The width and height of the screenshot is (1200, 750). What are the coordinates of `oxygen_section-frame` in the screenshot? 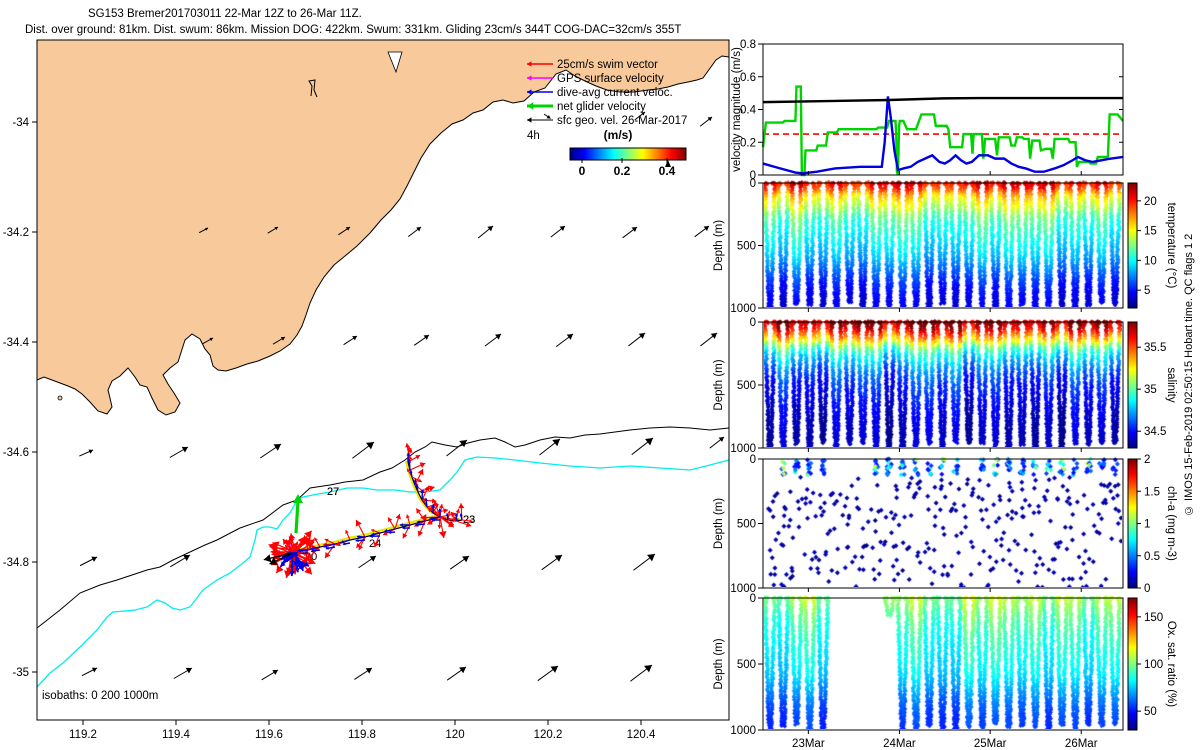 It's located at (943, 664).